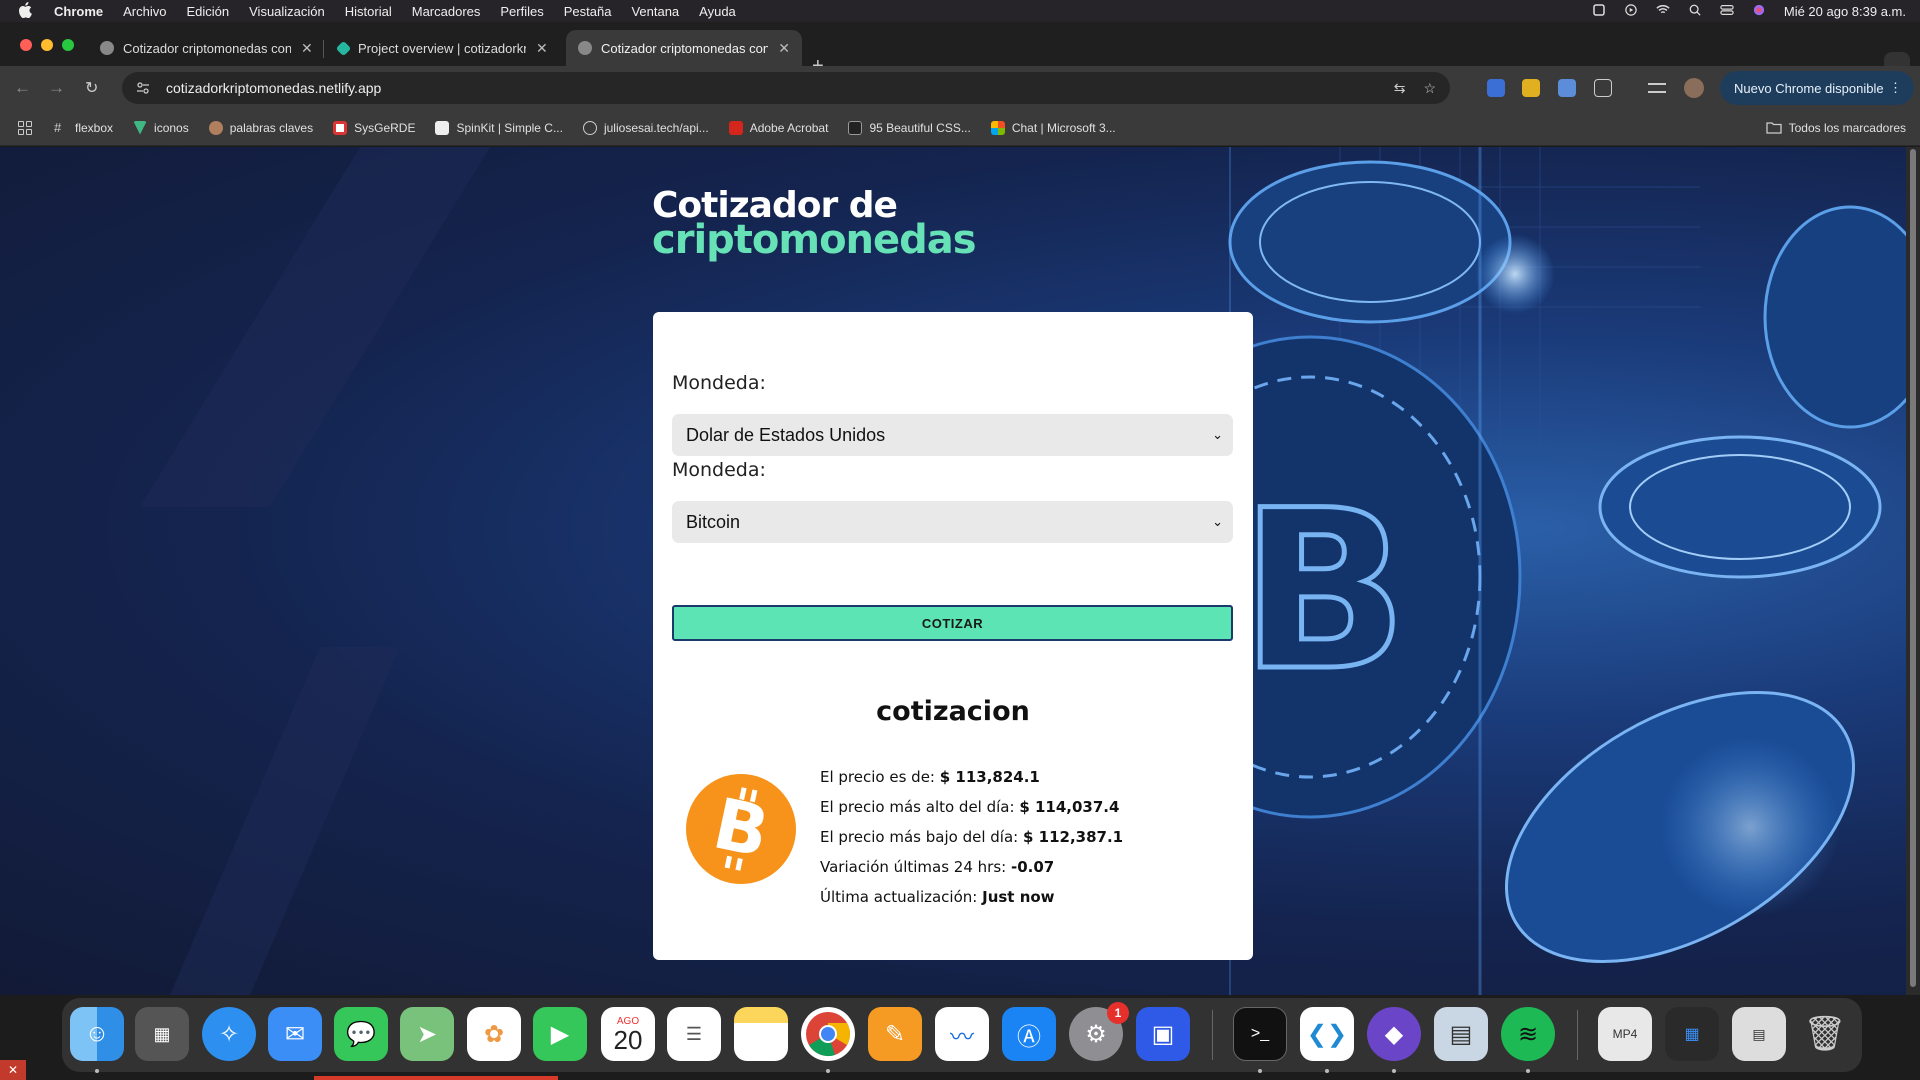 The height and width of the screenshot is (1080, 1920). I want to click on result-label: Última actualización:, so click(901, 897).